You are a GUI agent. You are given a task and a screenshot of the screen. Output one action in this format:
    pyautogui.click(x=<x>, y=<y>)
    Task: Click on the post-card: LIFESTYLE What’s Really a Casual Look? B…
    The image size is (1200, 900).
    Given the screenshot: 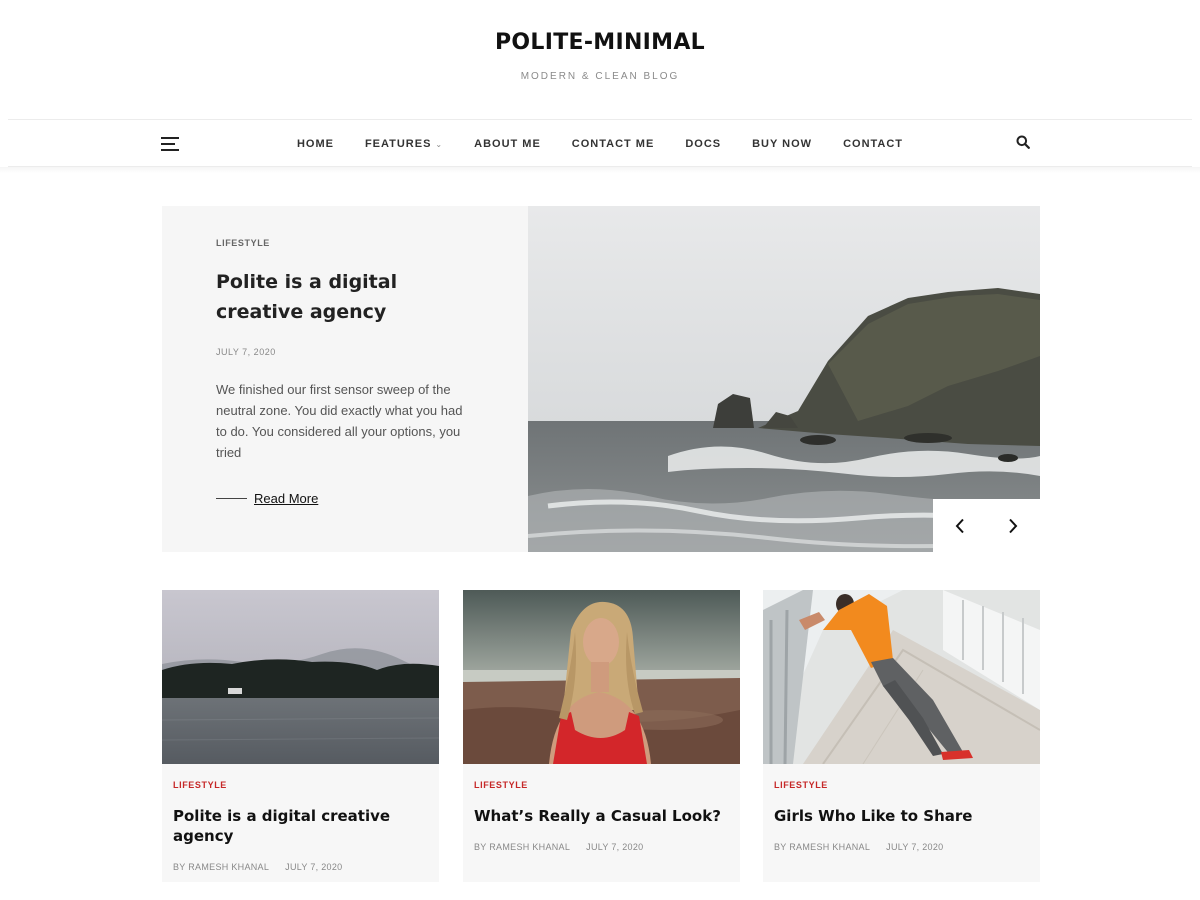 What is the action you would take?
    pyautogui.click(x=601, y=736)
    